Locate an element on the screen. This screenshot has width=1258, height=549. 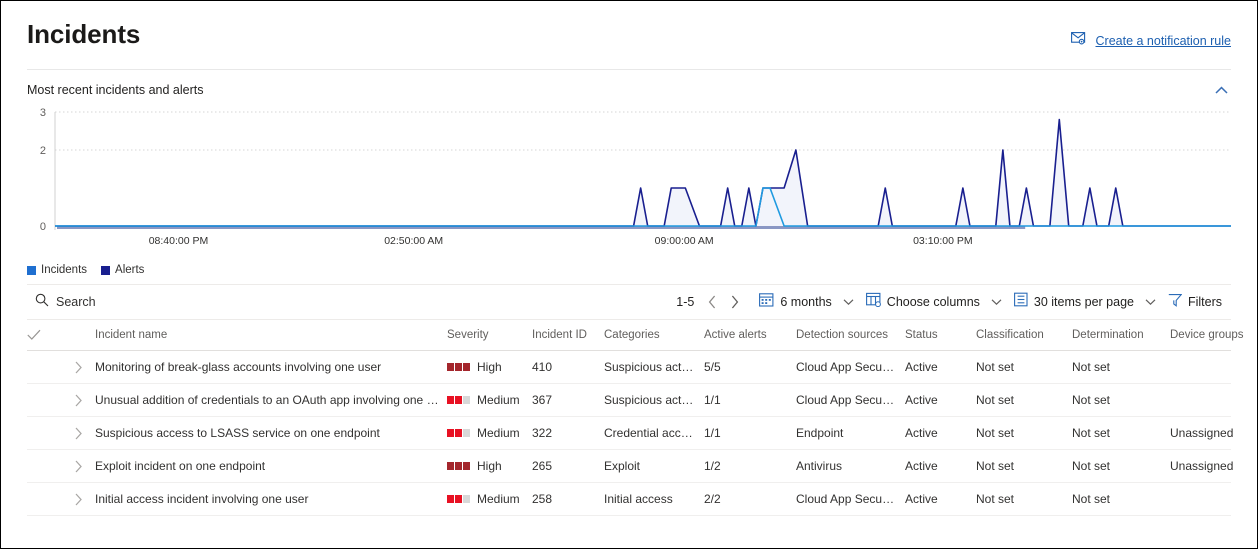
legend-label-incidents: Incidents is located at coordinates (64, 270).